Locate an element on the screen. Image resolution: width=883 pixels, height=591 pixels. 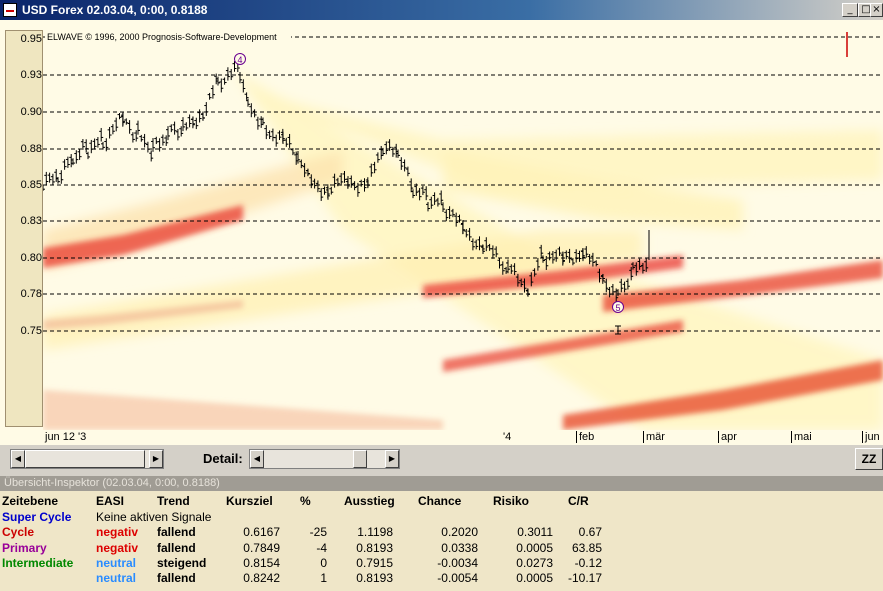
y-tick-label: 0.83 is located at coordinates (31, 221).